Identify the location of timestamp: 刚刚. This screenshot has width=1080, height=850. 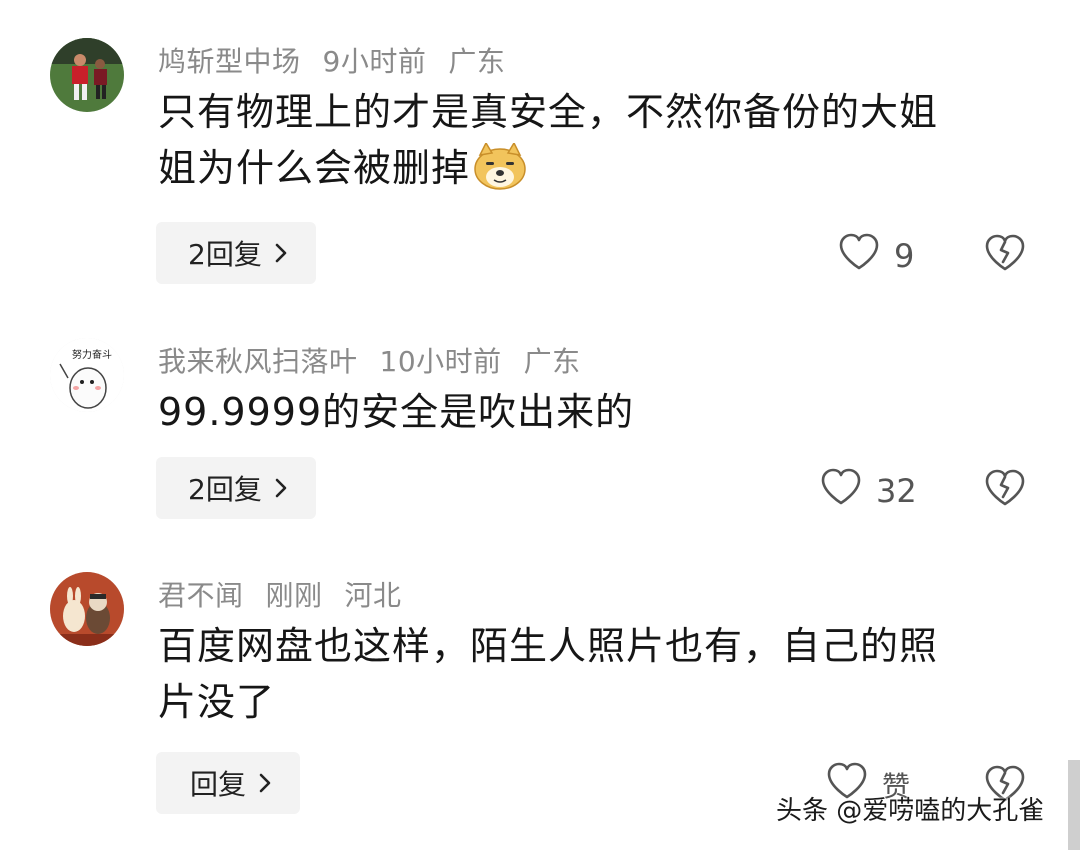
(294, 595).